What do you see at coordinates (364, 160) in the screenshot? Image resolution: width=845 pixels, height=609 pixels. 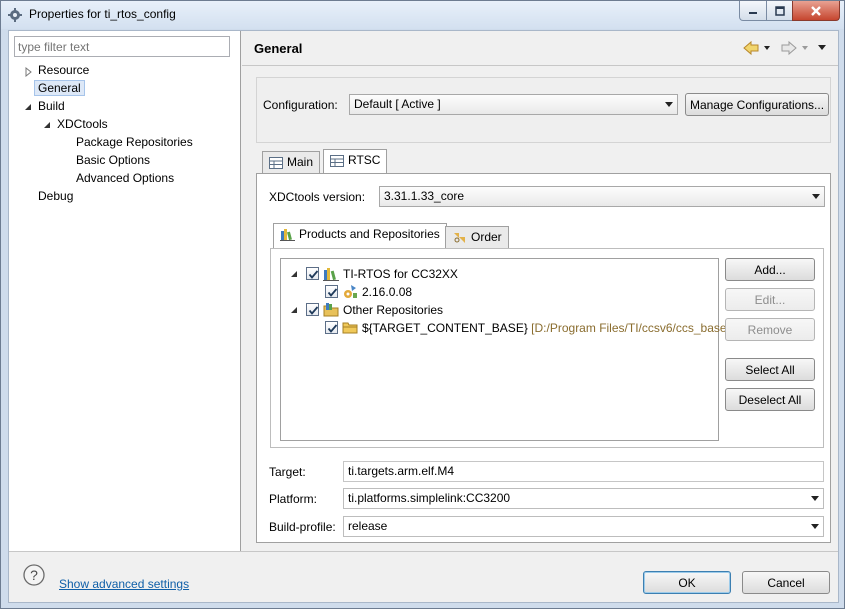 I see `tab-rtsc-label: RTSC` at bounding box center [364, 160].